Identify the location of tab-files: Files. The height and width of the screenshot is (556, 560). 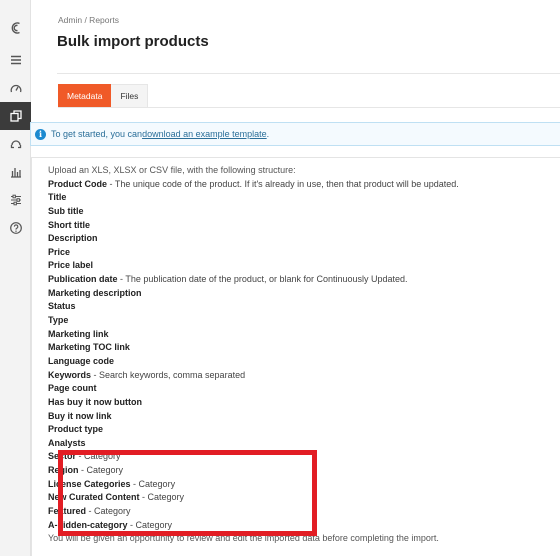
(130, 96).